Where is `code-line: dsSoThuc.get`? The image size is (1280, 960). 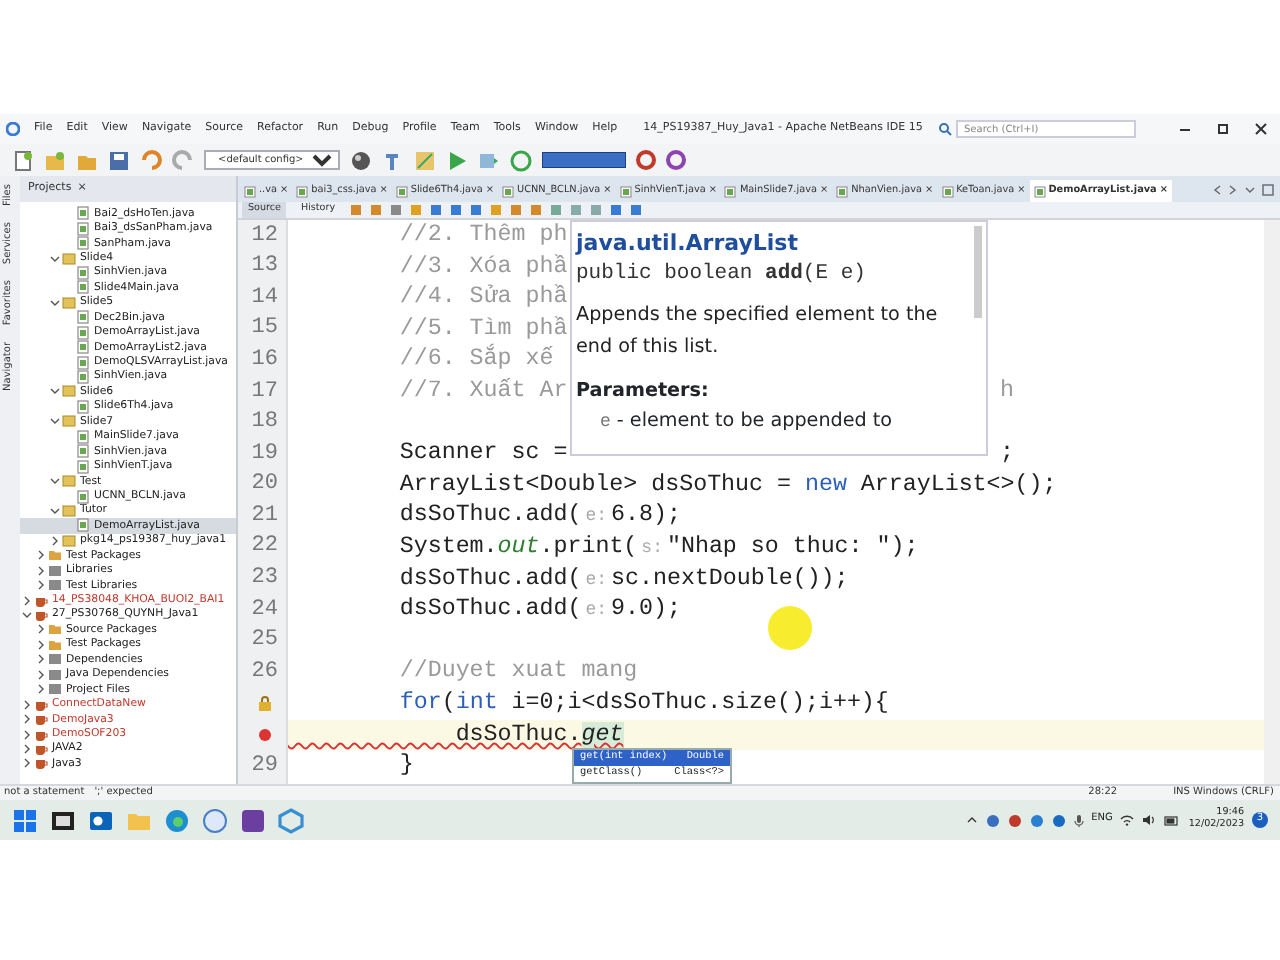
code-line: dsSoThuc.get is located at coordinates (456, 735).